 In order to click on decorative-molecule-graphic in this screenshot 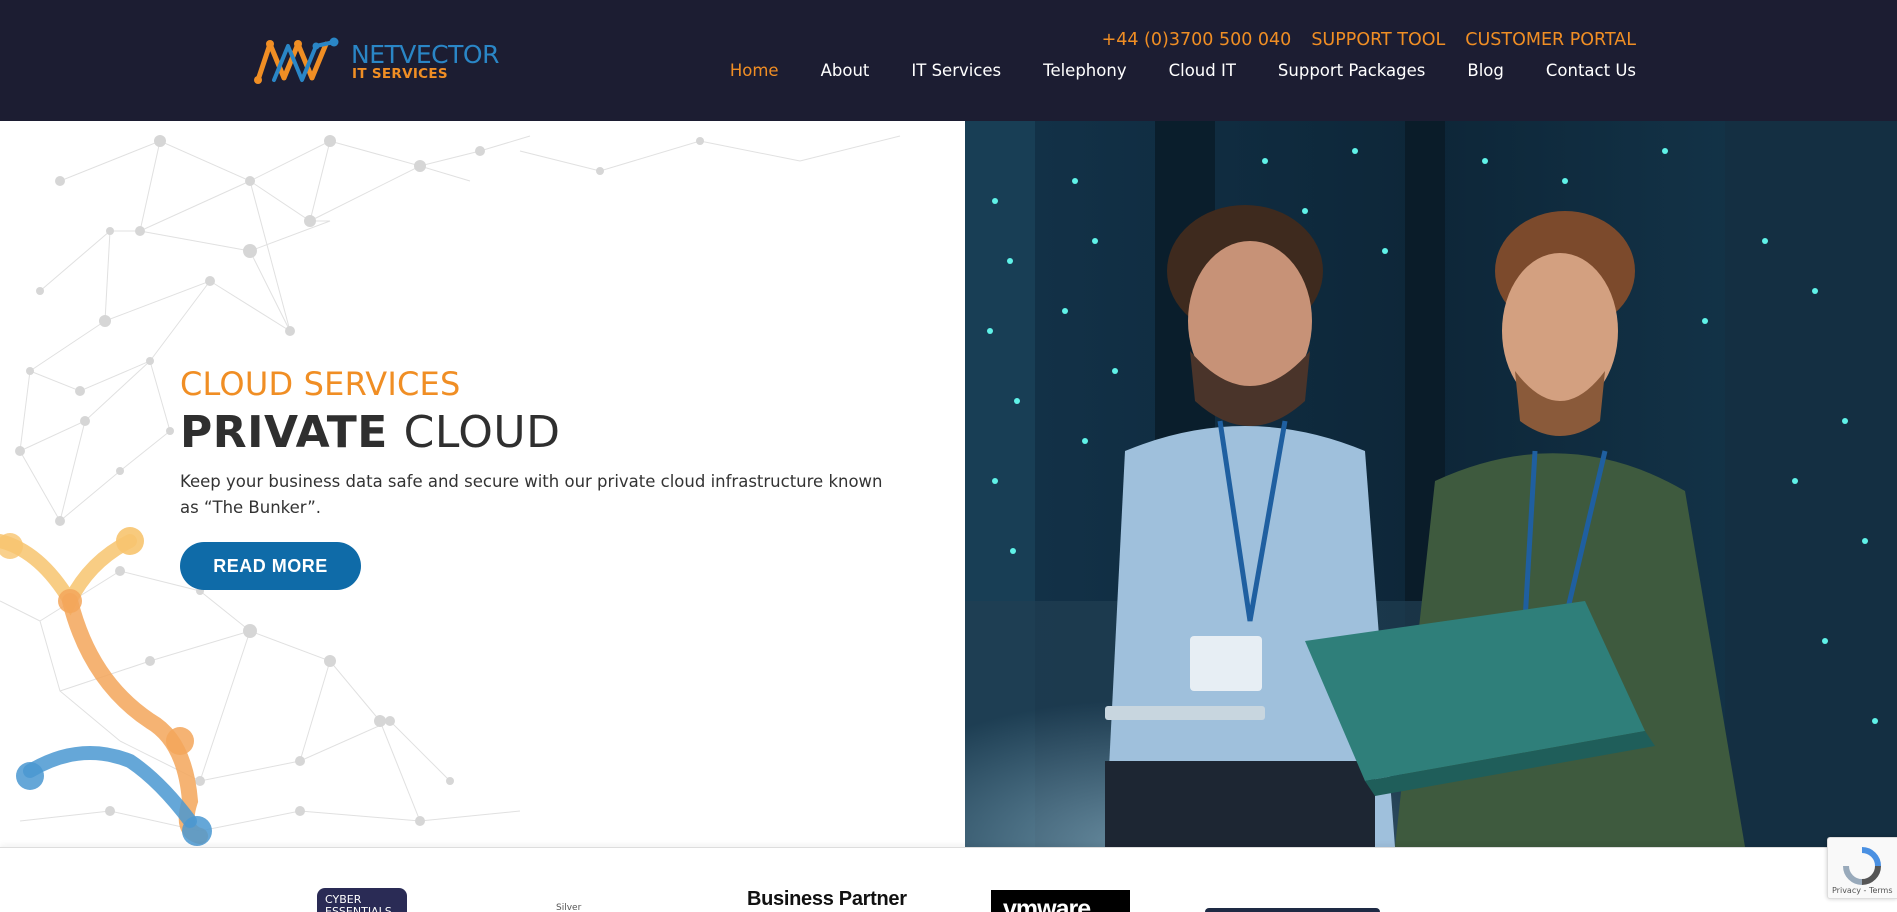, I will do `click(106, 686)`.